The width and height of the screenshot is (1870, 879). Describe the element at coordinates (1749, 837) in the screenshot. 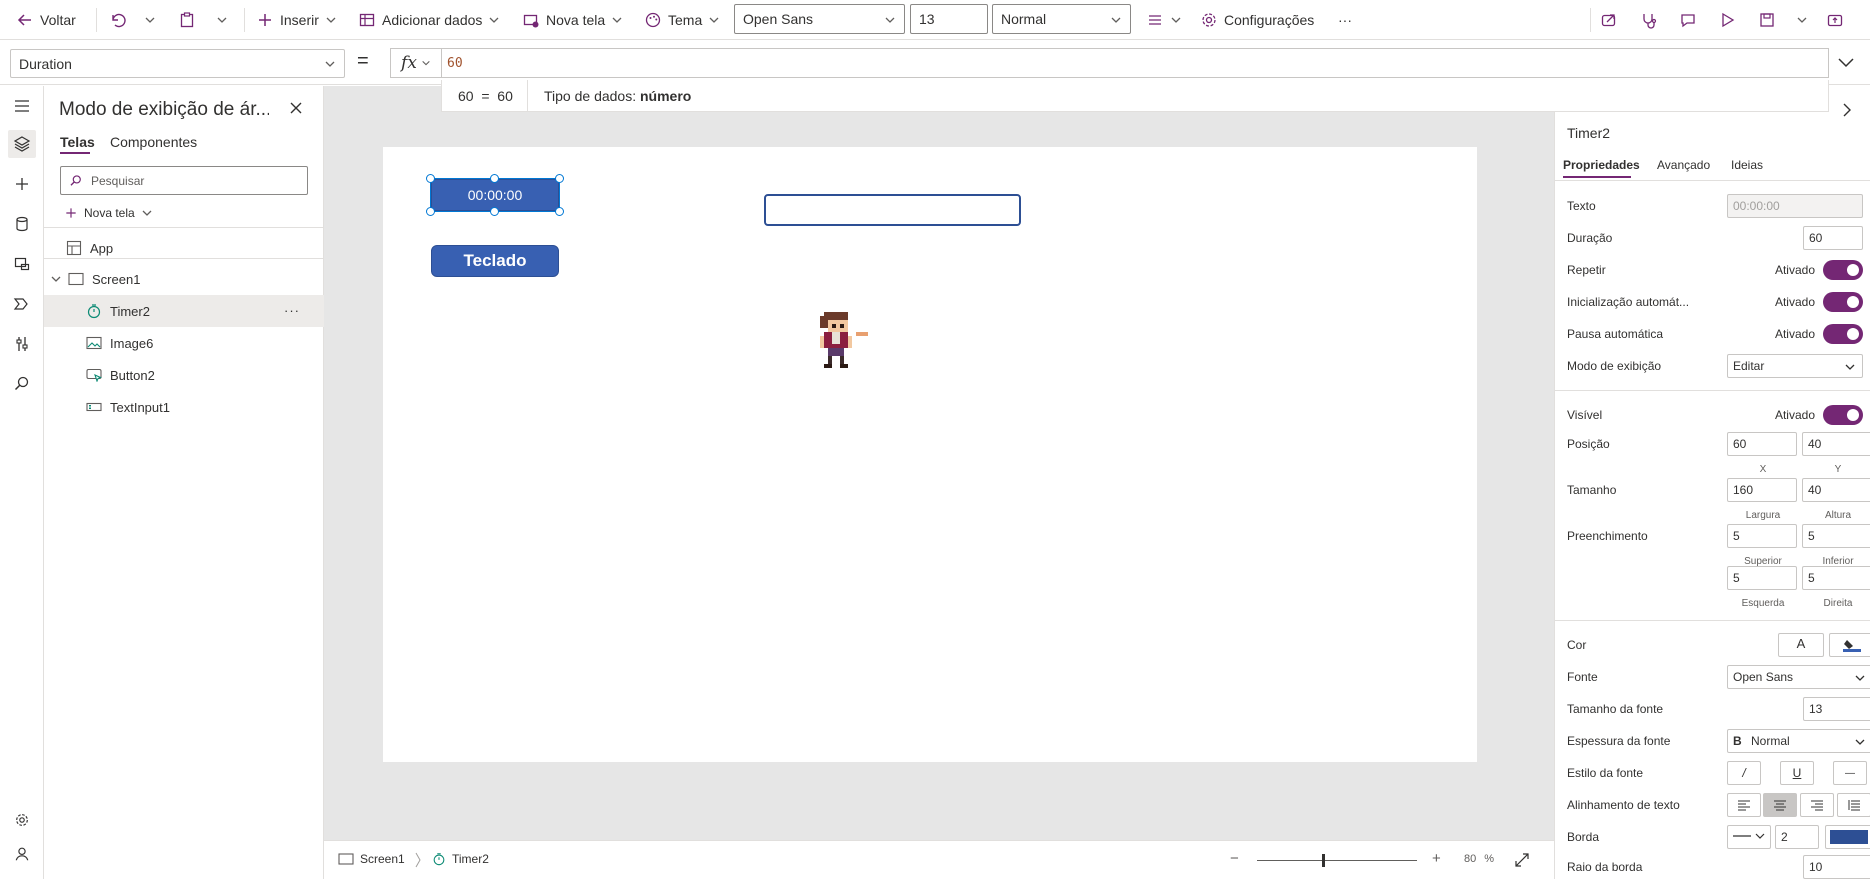

I see `border-style-select` at that location.